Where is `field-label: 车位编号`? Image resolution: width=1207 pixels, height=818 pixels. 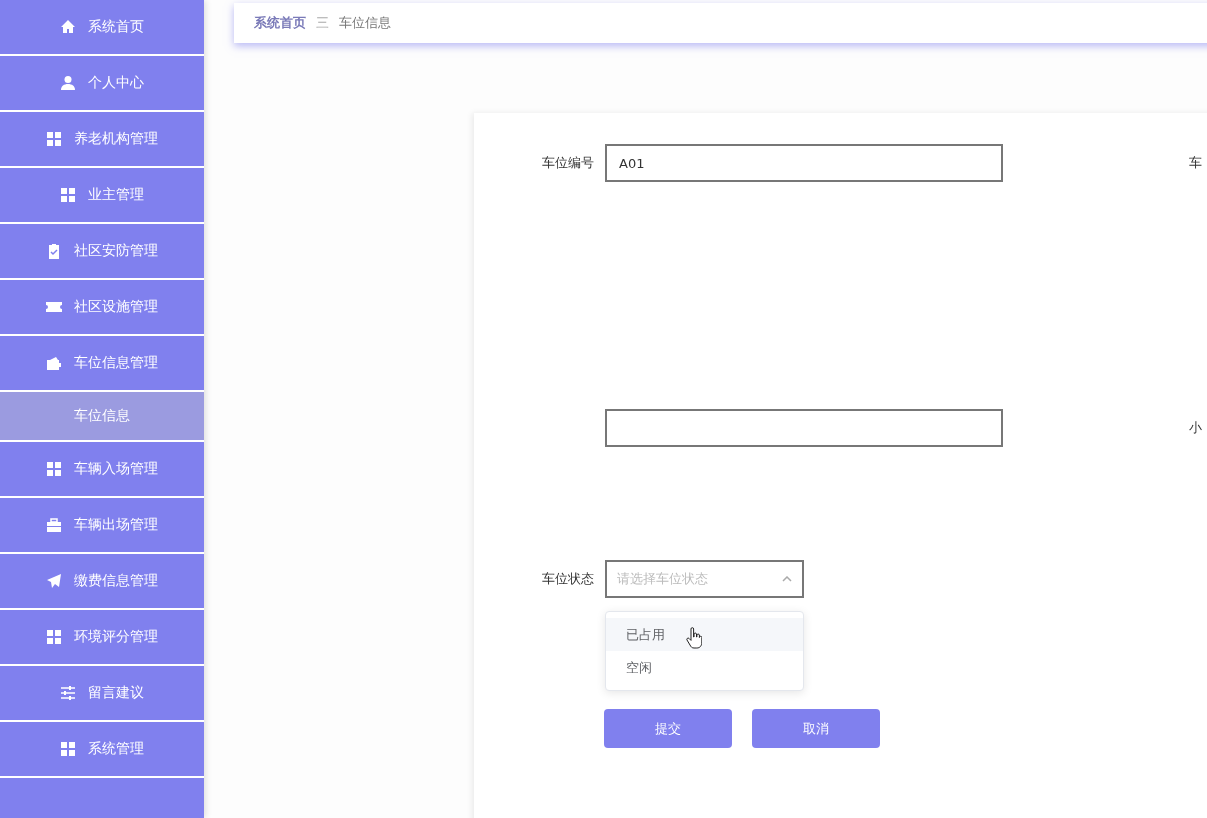
field-label: 车位编号 is located at coordinates (567, 163).